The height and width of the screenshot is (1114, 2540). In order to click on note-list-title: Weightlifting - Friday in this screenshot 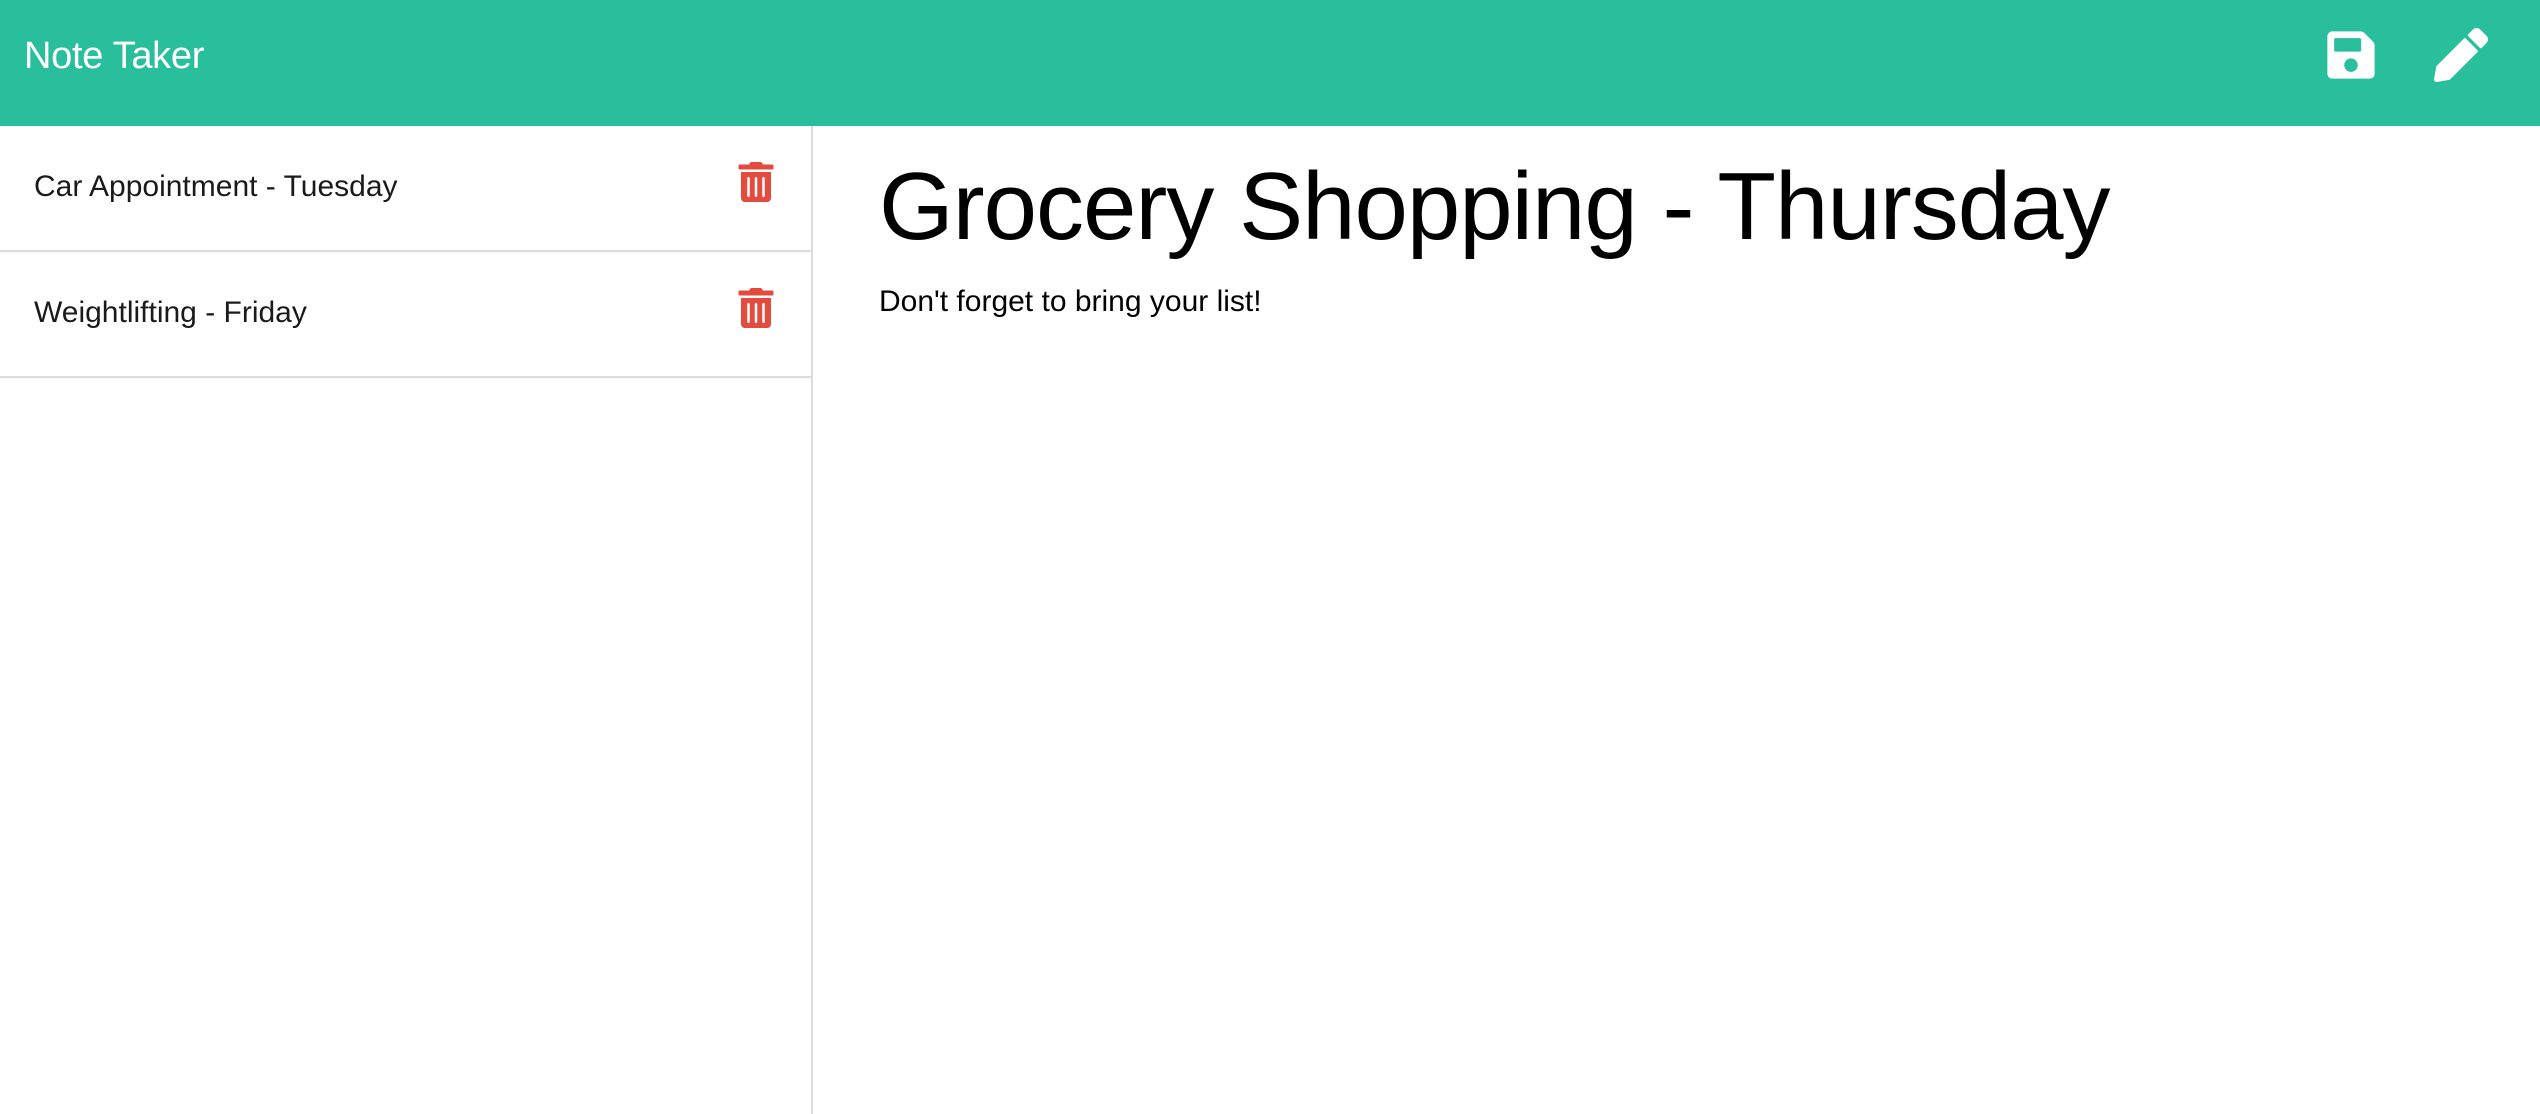, I will do `click(170, 312)`.